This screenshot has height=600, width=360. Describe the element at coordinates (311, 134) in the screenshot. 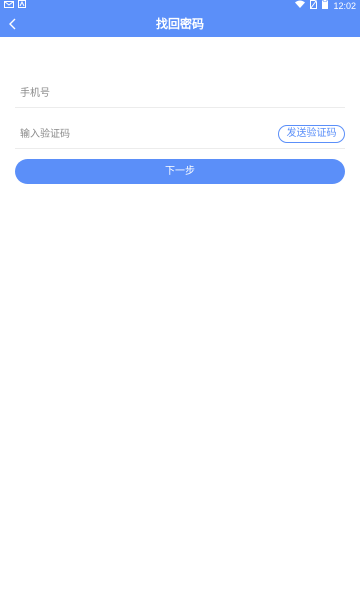

I see `send-code-button: 发送验证码` at that location.